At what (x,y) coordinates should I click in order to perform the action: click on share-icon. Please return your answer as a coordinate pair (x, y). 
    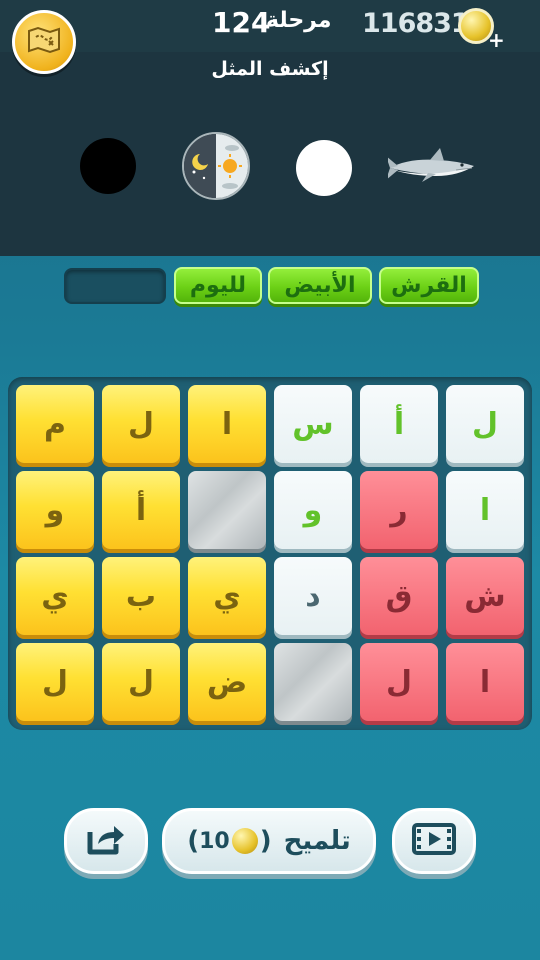
    Looking at the image, I should click on (106, 841).